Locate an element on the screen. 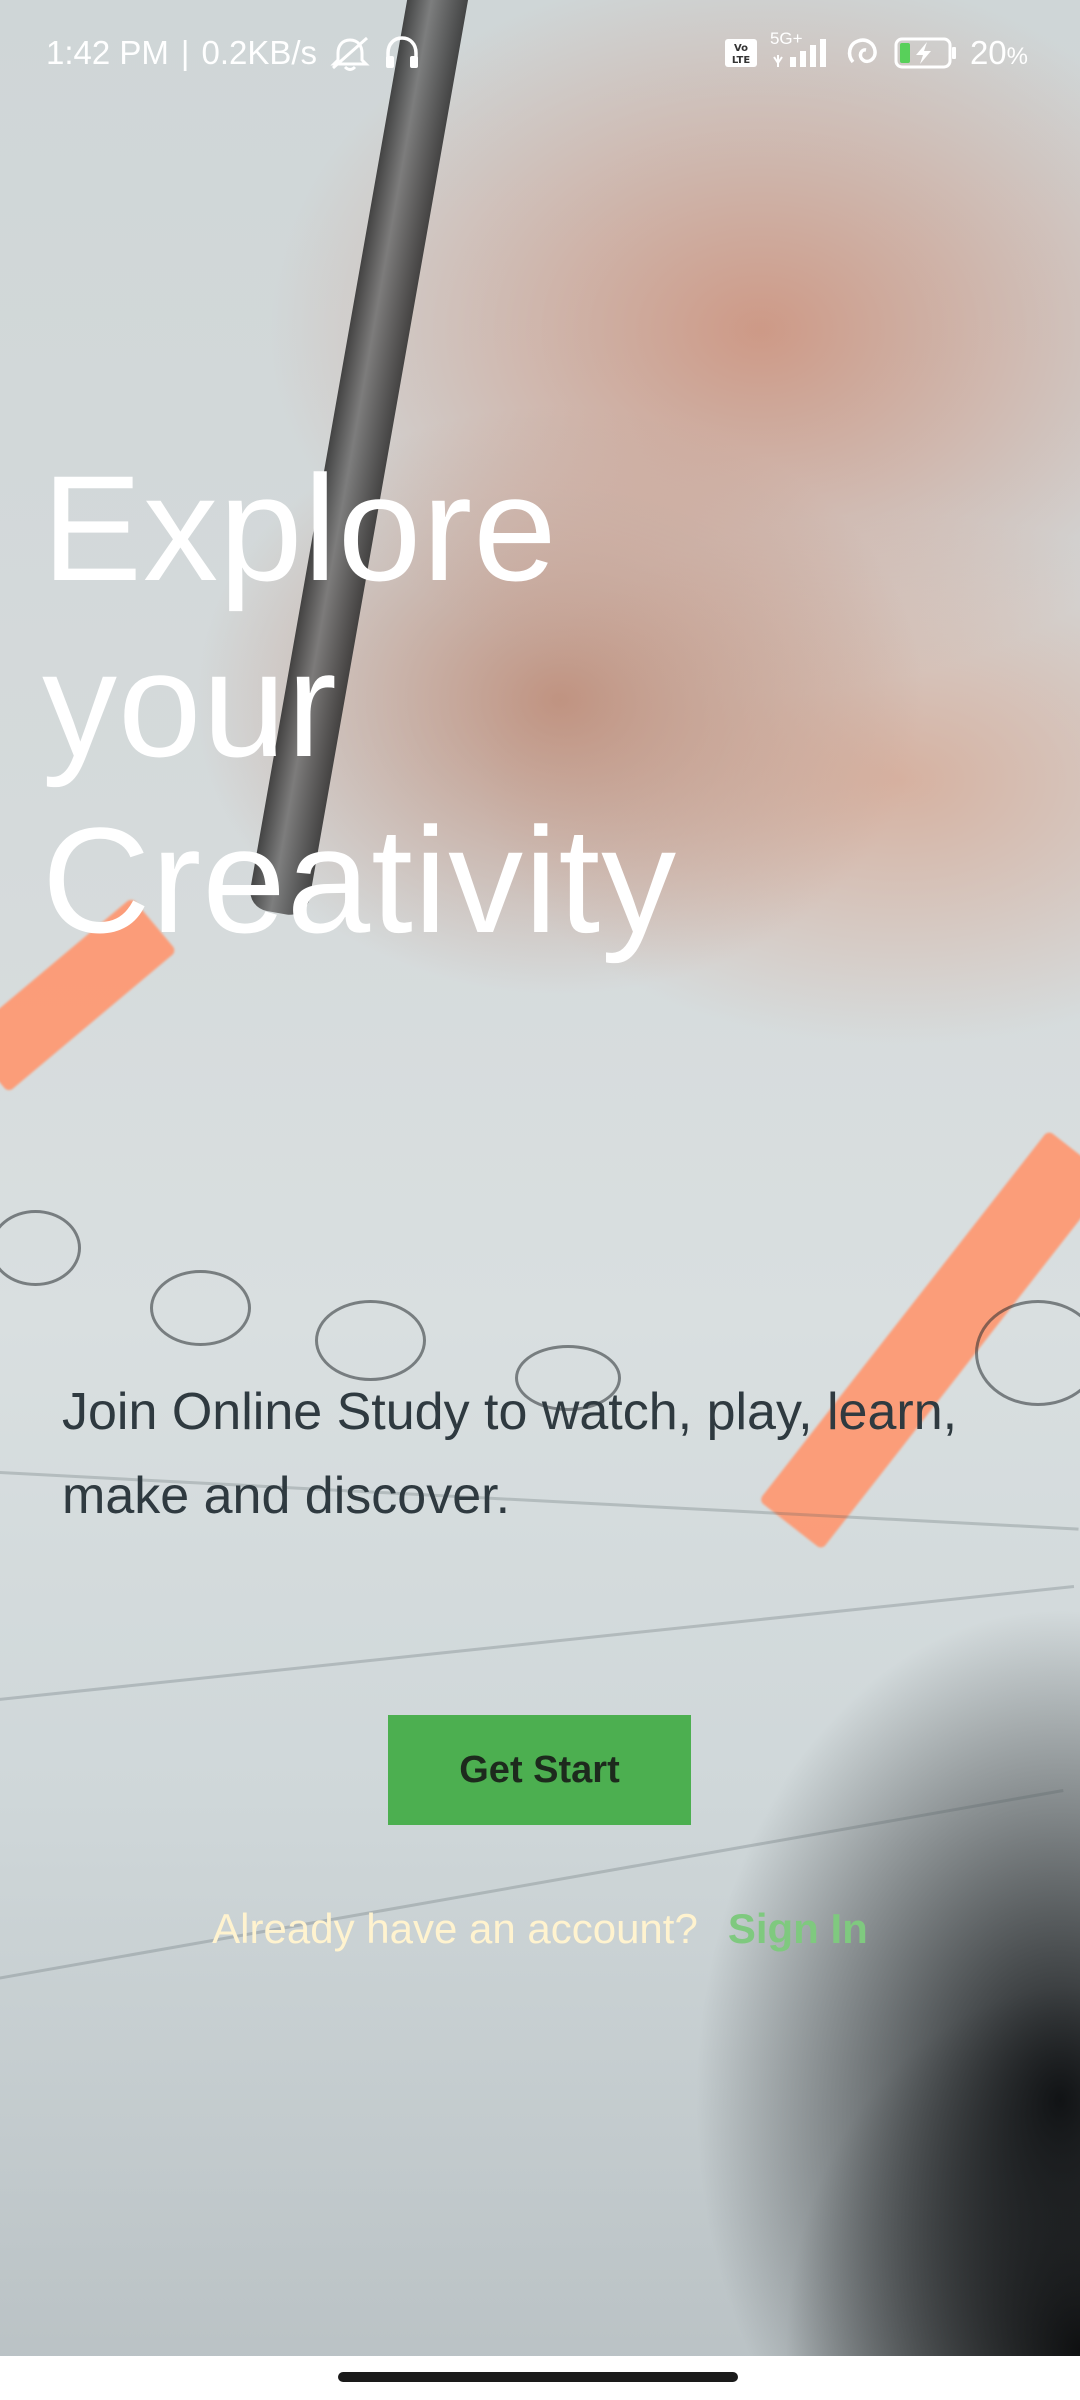  hotspot-icon is located at coordinates (863, 53).